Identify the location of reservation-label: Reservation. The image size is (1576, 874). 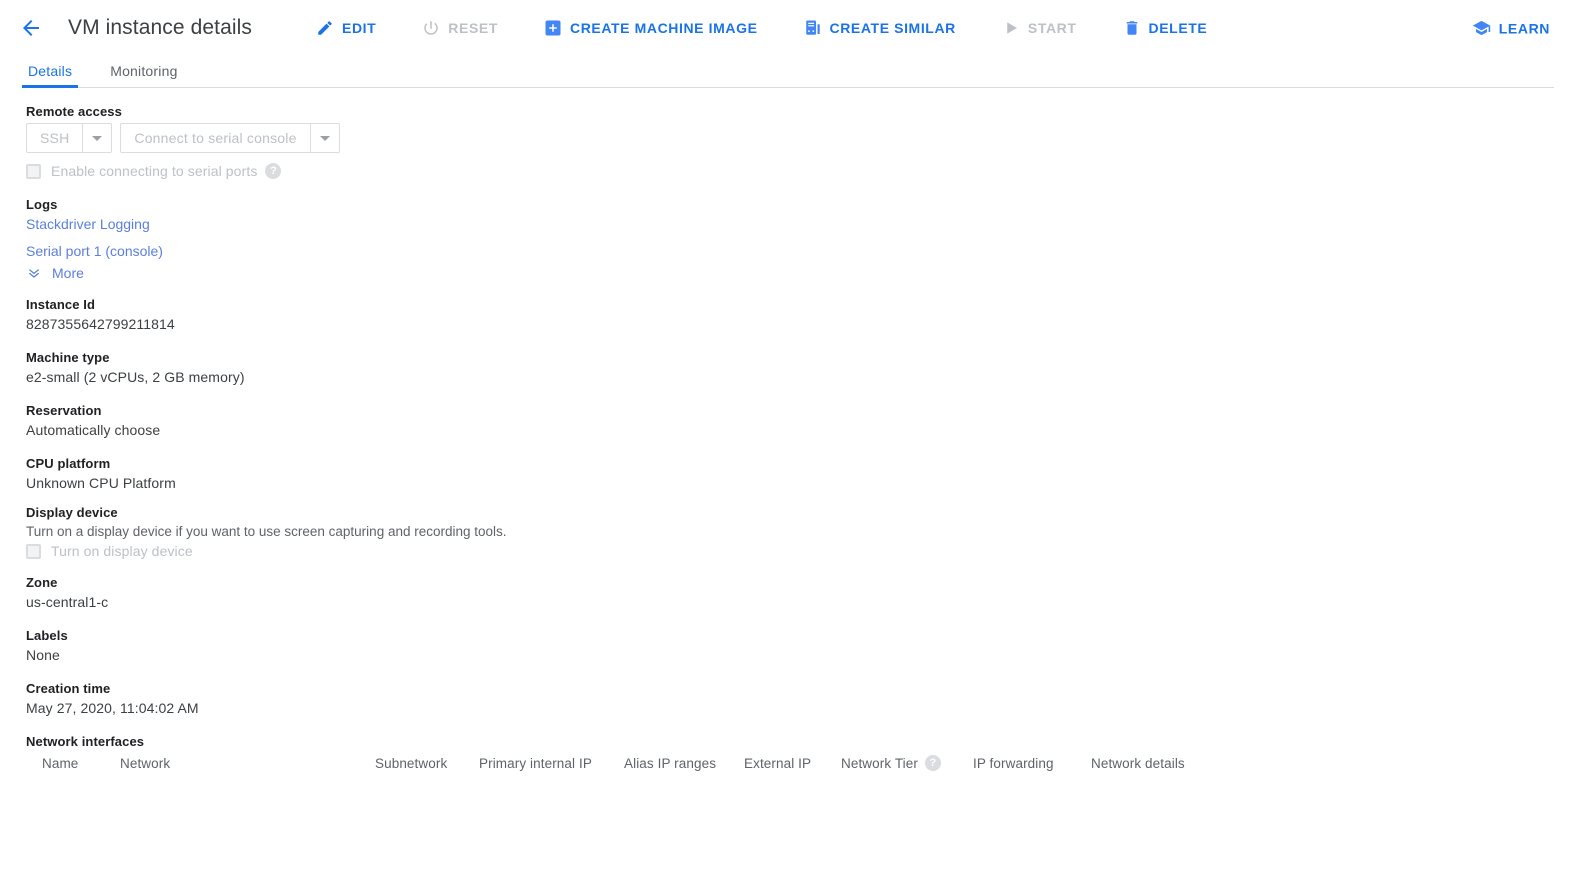
(64, 410).